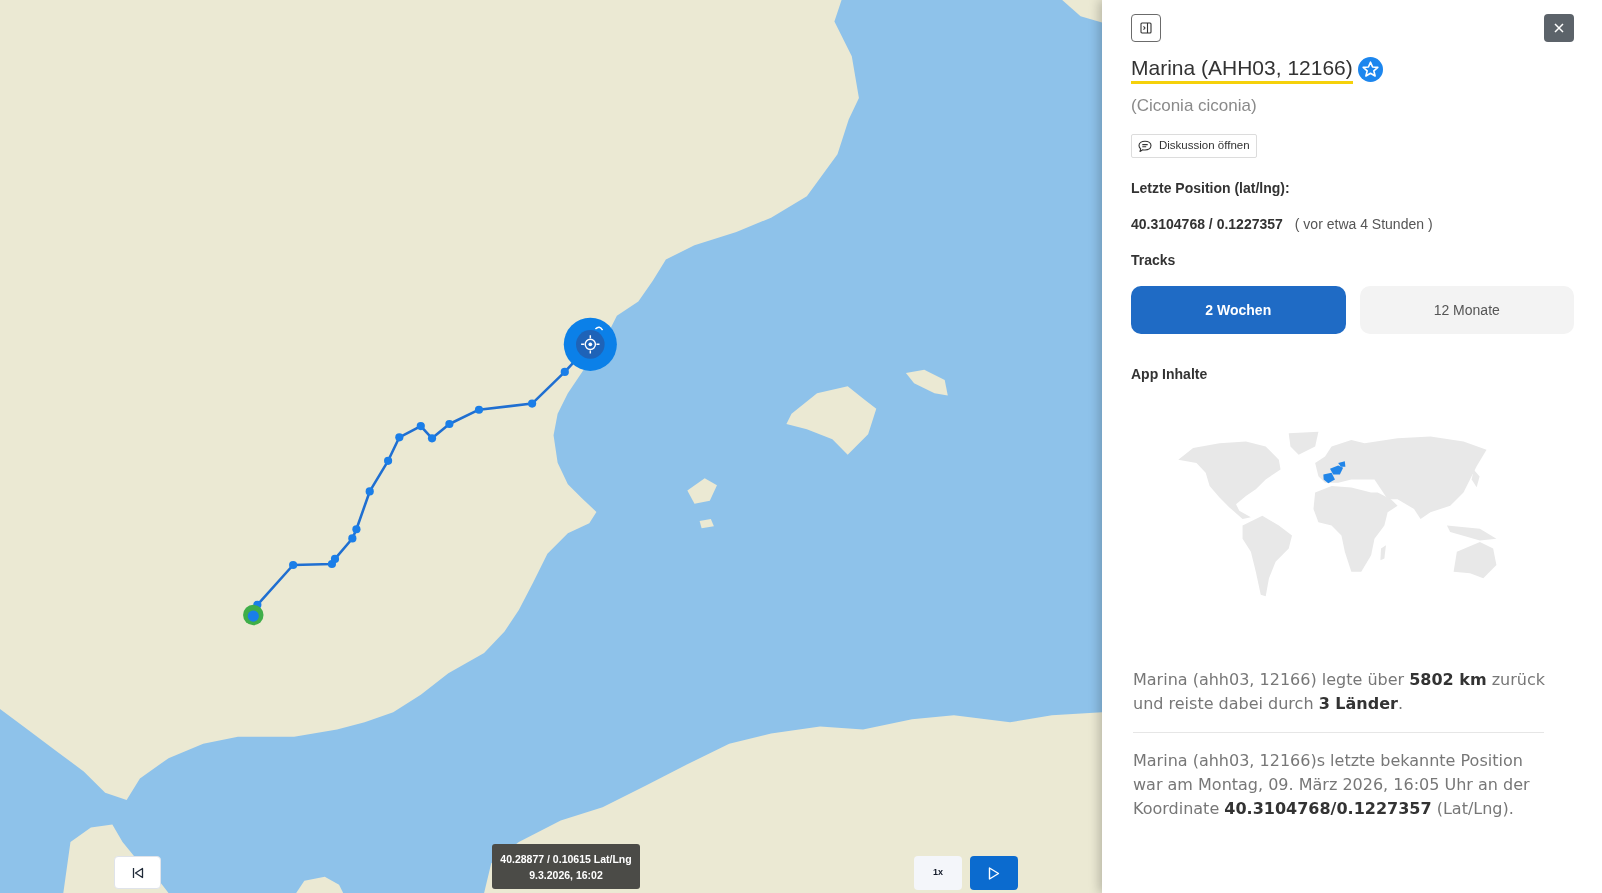  I want to click on close-button, so click(1559, 28).